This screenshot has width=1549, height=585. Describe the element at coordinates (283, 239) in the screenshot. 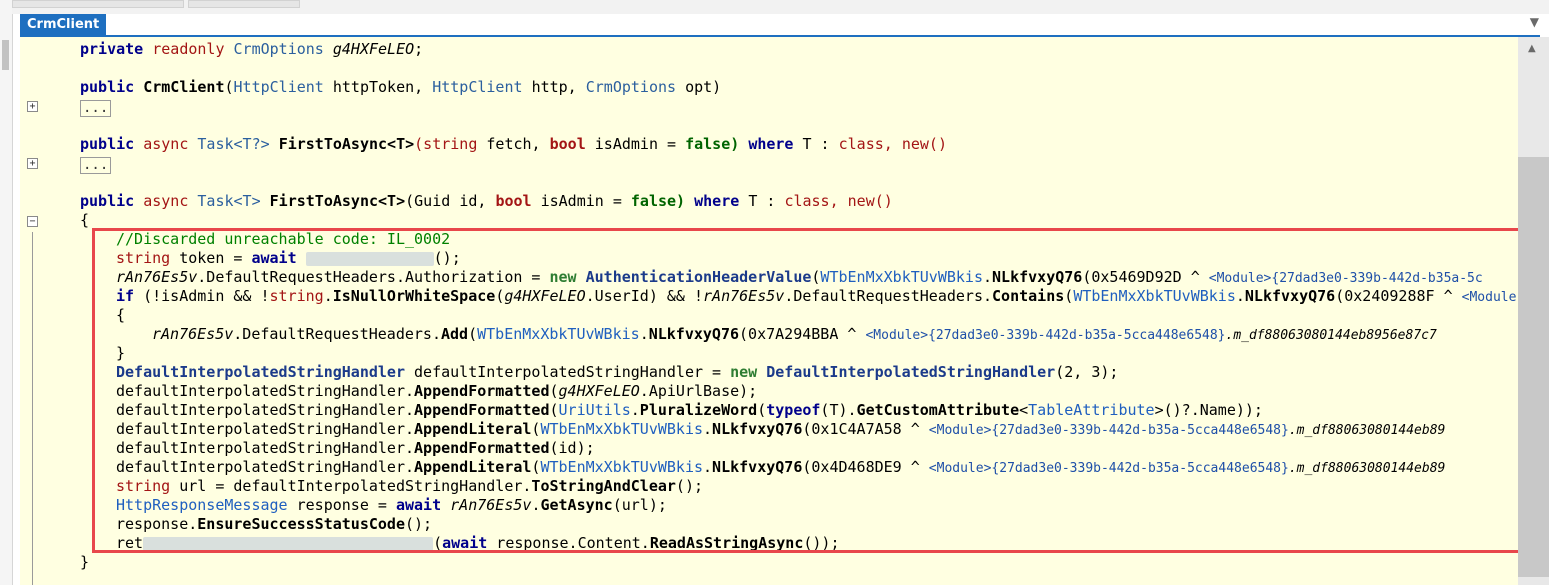

I see `code-line: //Discarded unreachable code: IL_0002` at that location.